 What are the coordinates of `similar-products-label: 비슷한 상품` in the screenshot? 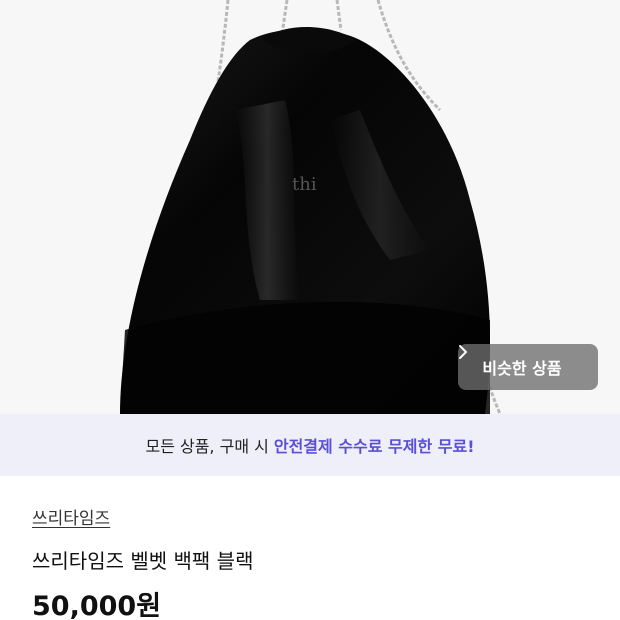 It's located at (522, 368).